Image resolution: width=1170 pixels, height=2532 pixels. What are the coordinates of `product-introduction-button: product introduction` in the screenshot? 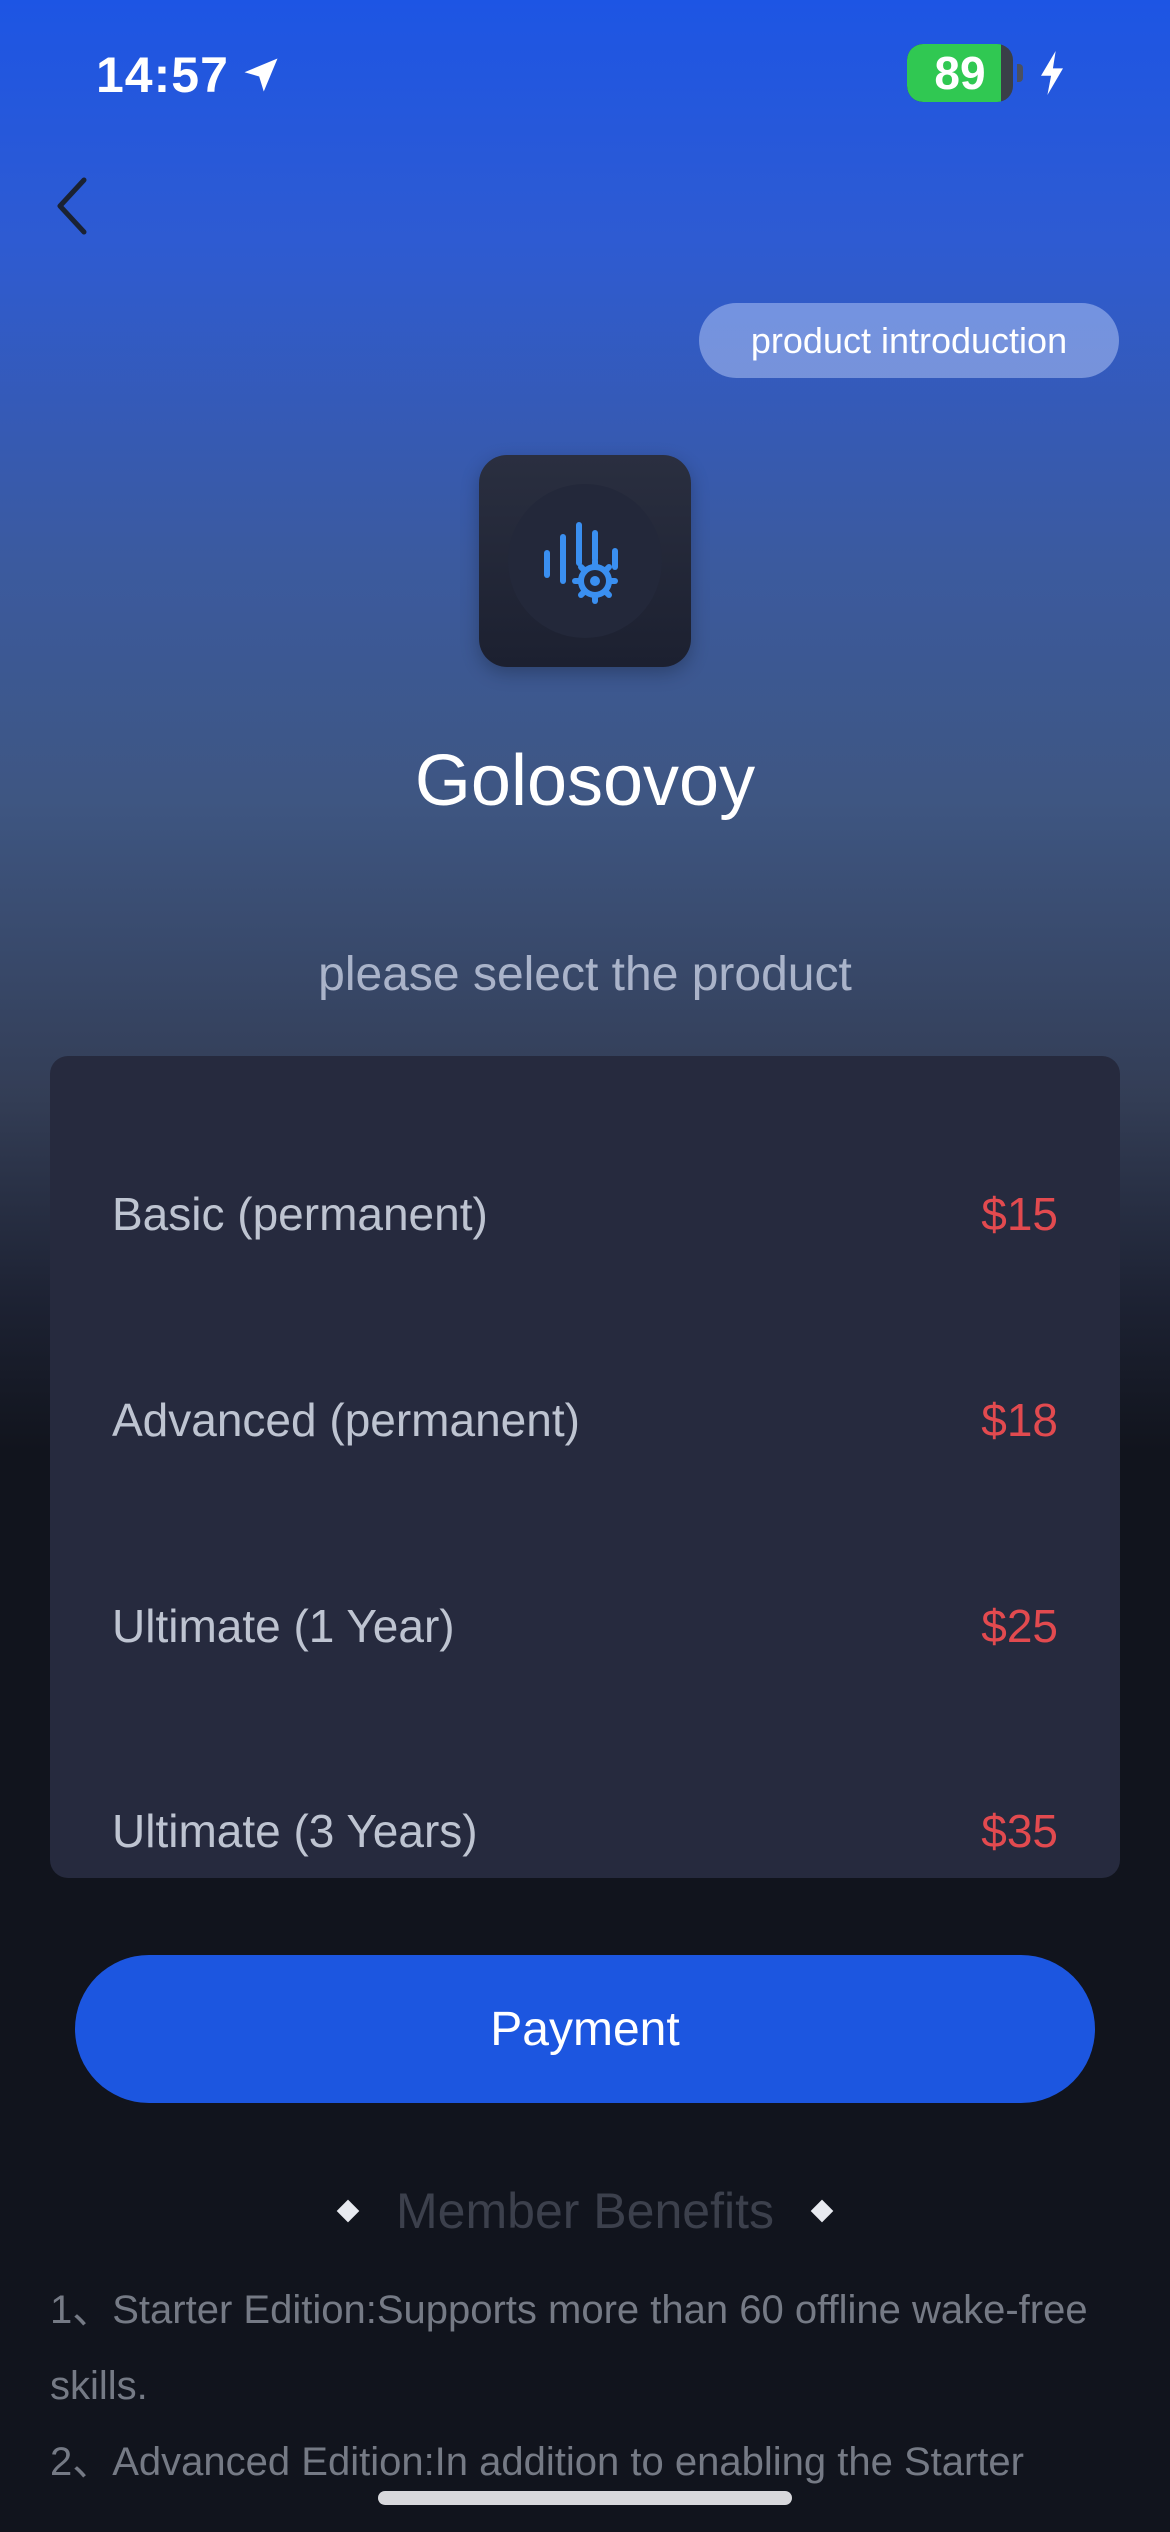 It's located at (909, 340).